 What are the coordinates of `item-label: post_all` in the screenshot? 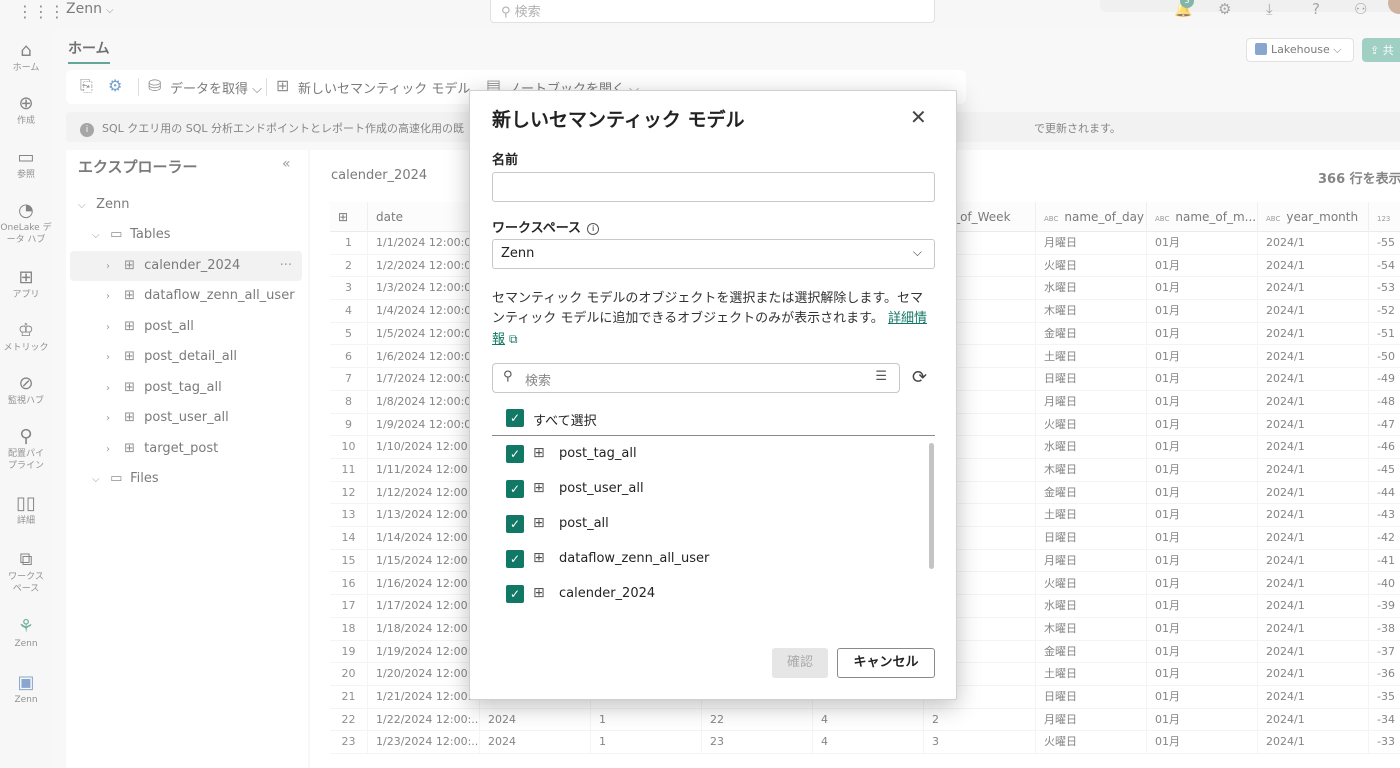 It's located at (584, 523).